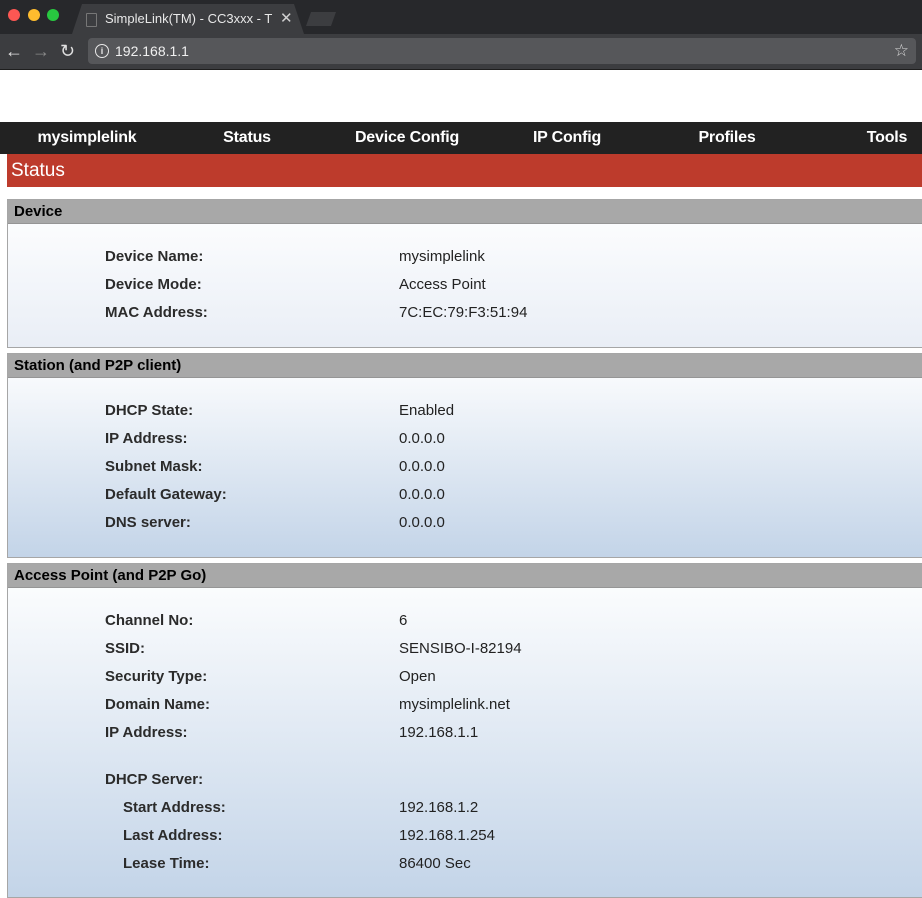  What do you see at coordinates (465, 576) in the screenshot?
I see `section-header: Access Point (and P2P Go)` at bounding box center [465, 576].